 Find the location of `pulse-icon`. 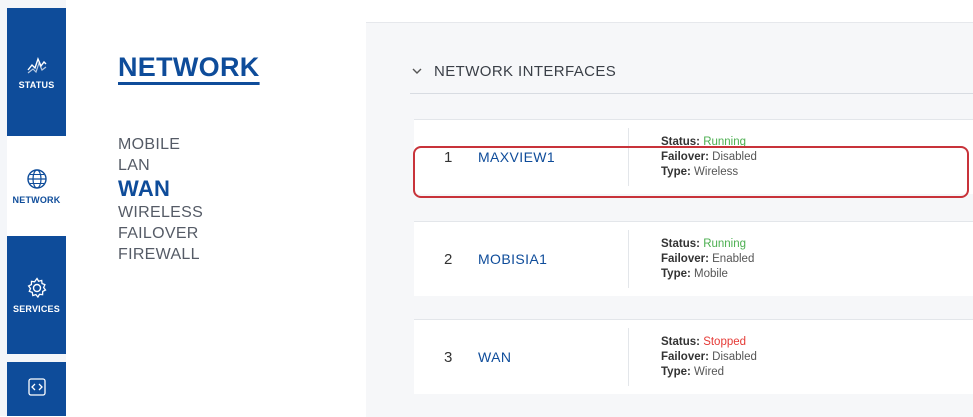

pulse-icon is located at coordinates (36, 65).